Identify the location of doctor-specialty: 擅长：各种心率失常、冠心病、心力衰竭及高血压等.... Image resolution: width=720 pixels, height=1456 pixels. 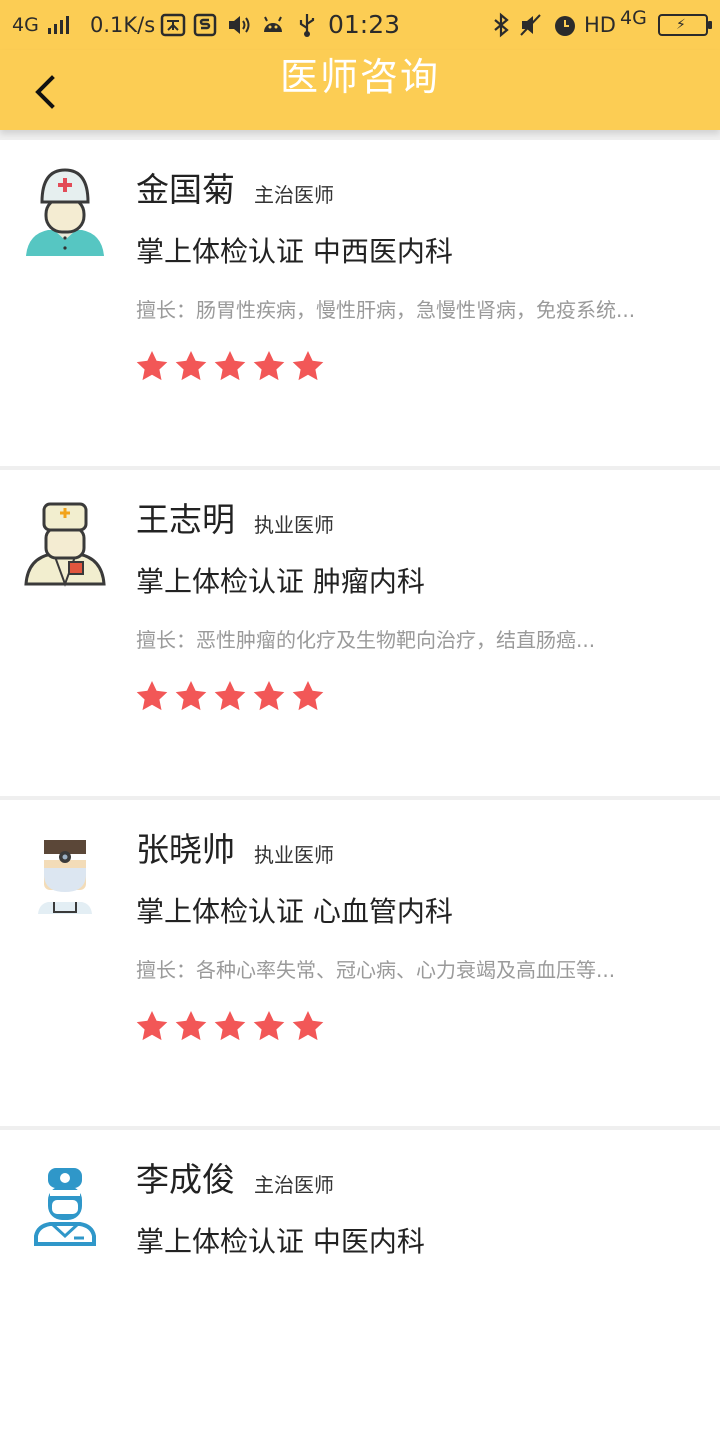
(376, 970).